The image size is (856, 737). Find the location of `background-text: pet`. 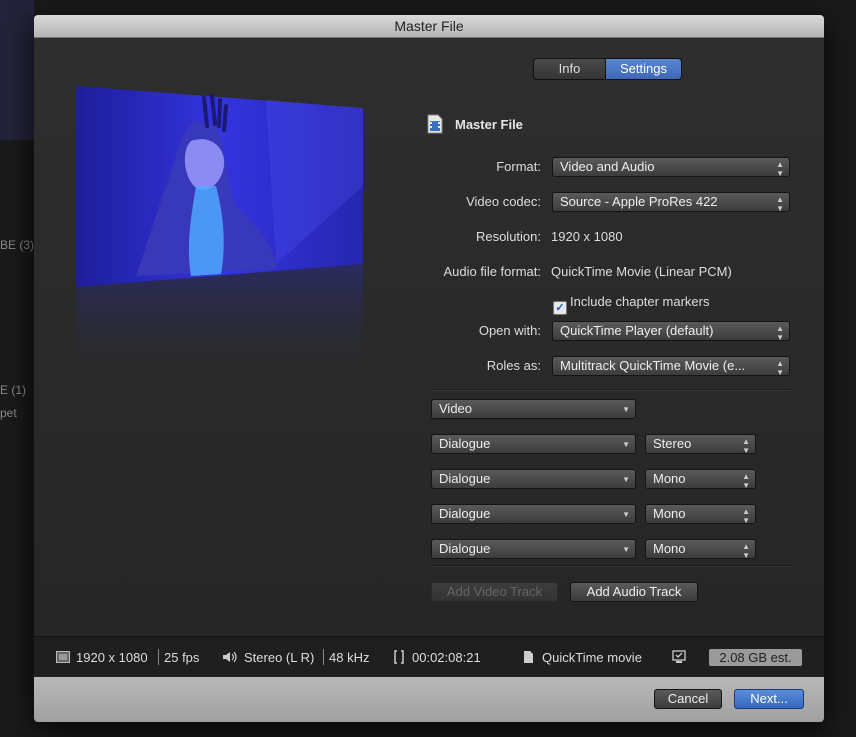

background-text: pet is located at coordinates (8, 413).